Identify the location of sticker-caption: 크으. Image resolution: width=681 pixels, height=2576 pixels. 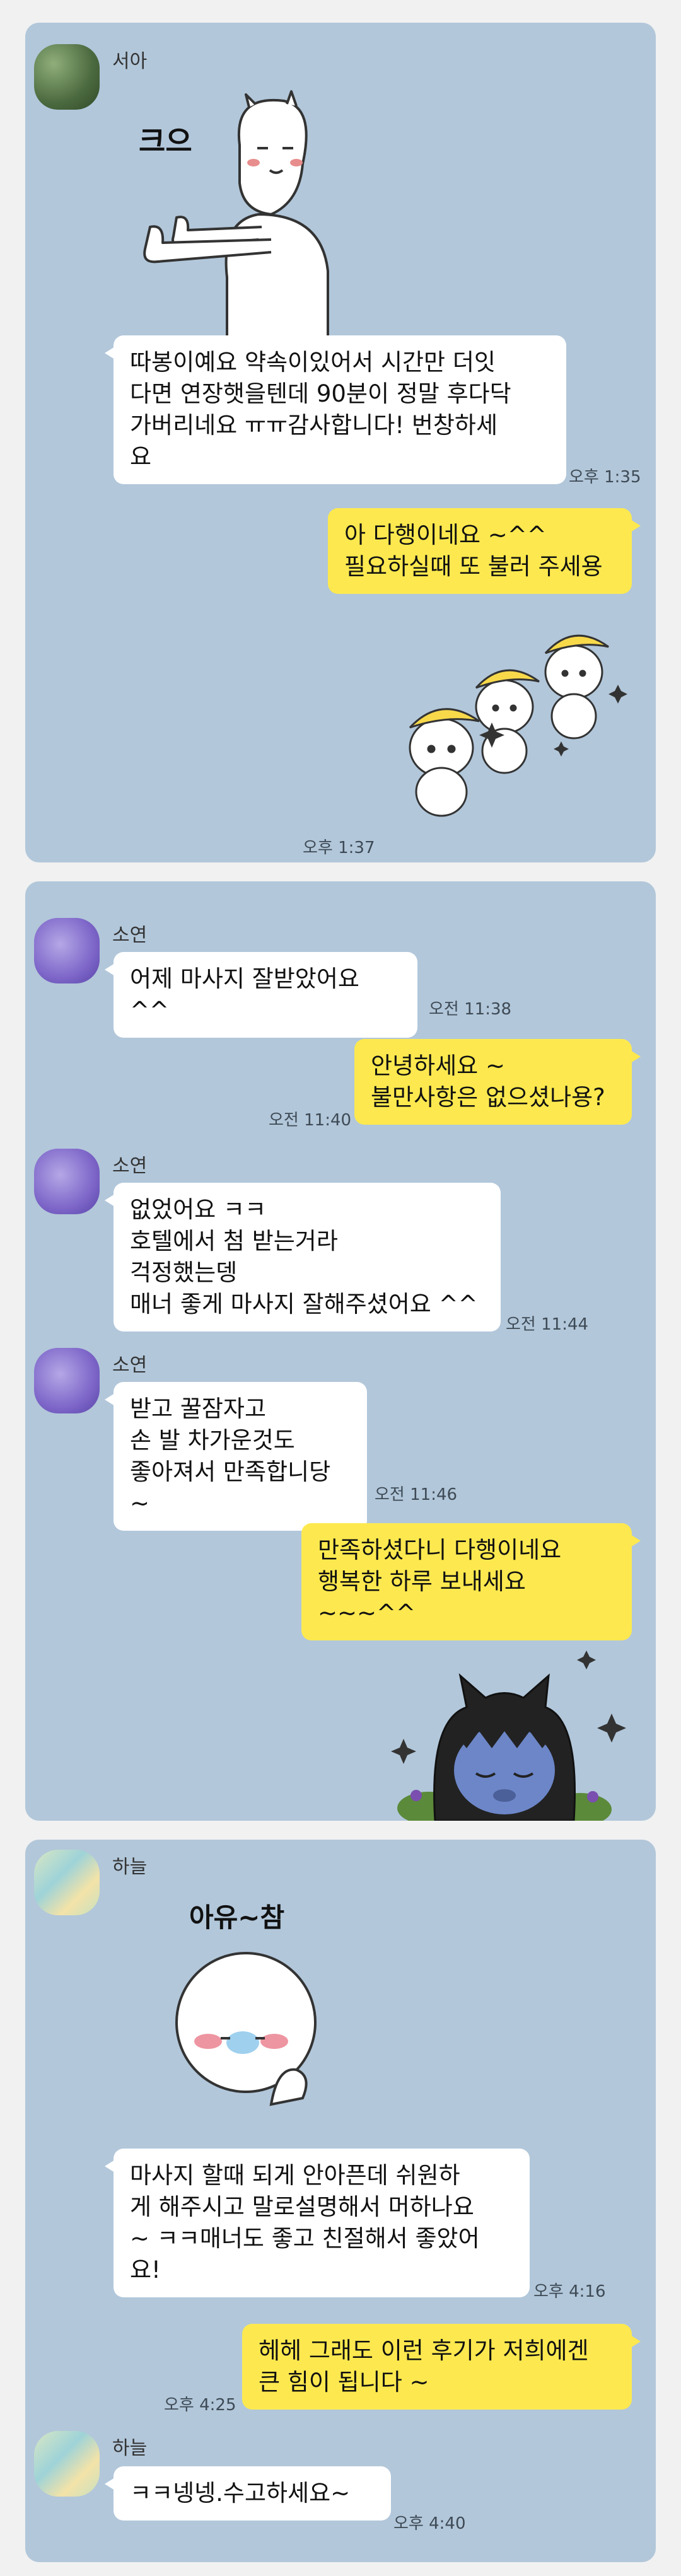
(165, 141).